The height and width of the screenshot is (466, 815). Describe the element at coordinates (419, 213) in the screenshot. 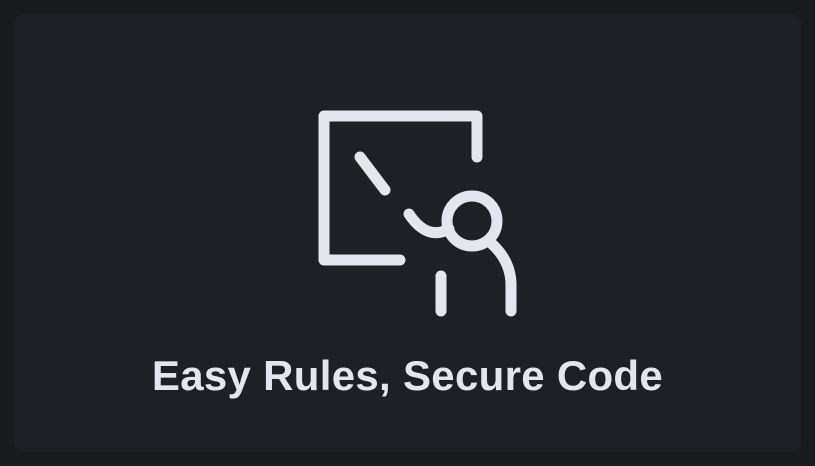

I see `teacher-at-board-icon` at that location.